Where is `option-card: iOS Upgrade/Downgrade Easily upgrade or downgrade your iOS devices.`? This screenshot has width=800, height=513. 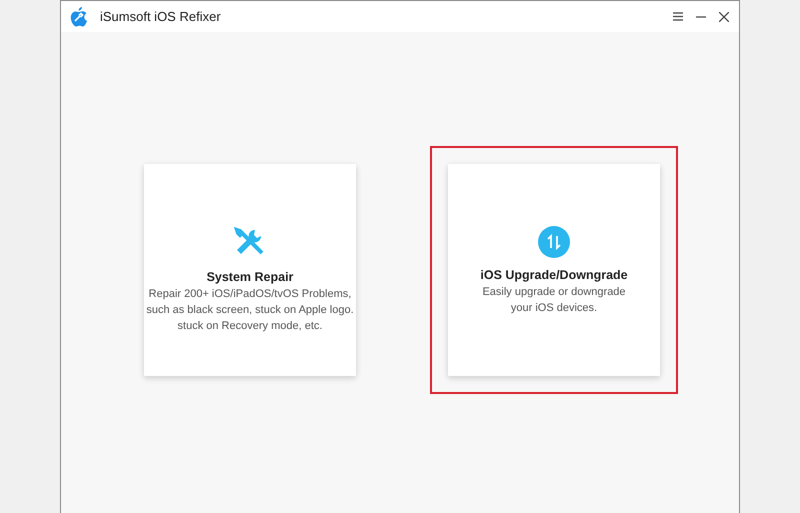
option-card: iOS Upgrade/Downgrade Easily upgrade or downgrade your iOS devices. is located at coordinates (554, 270).